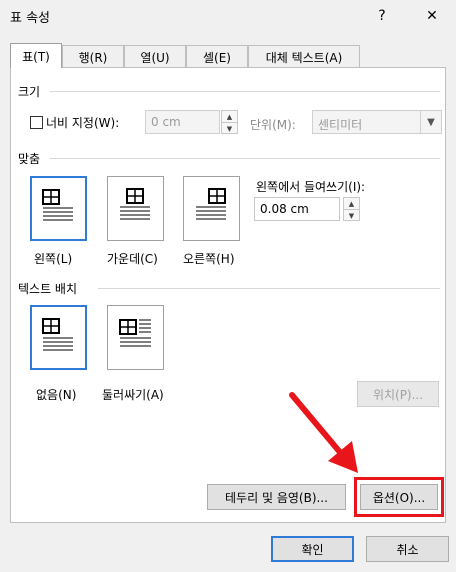 The width and height of the screenshot is (456, 572). Describe the element at coordinates (209, 259) in the screenshot. I see `align-right-label: 오른쪽(H)` at that location.